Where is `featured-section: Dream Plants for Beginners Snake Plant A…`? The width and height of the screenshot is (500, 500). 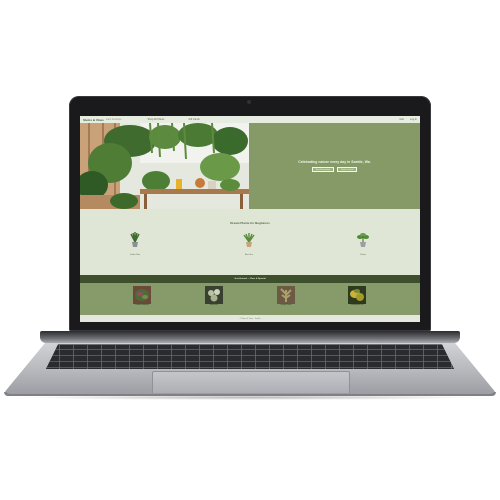
featured-section: Dream Plants for Beginners Snake Plant A… is located at coordinates (250, 242).